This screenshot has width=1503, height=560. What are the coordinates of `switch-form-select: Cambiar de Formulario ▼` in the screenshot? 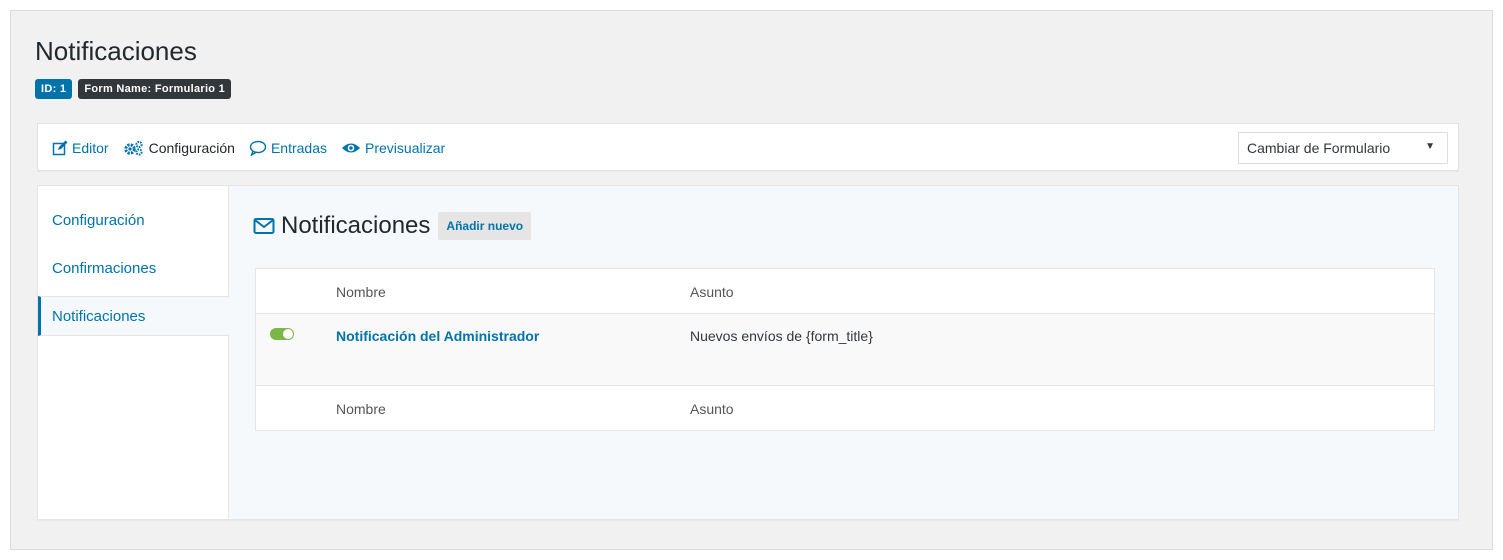 It's located at (1343, 148).